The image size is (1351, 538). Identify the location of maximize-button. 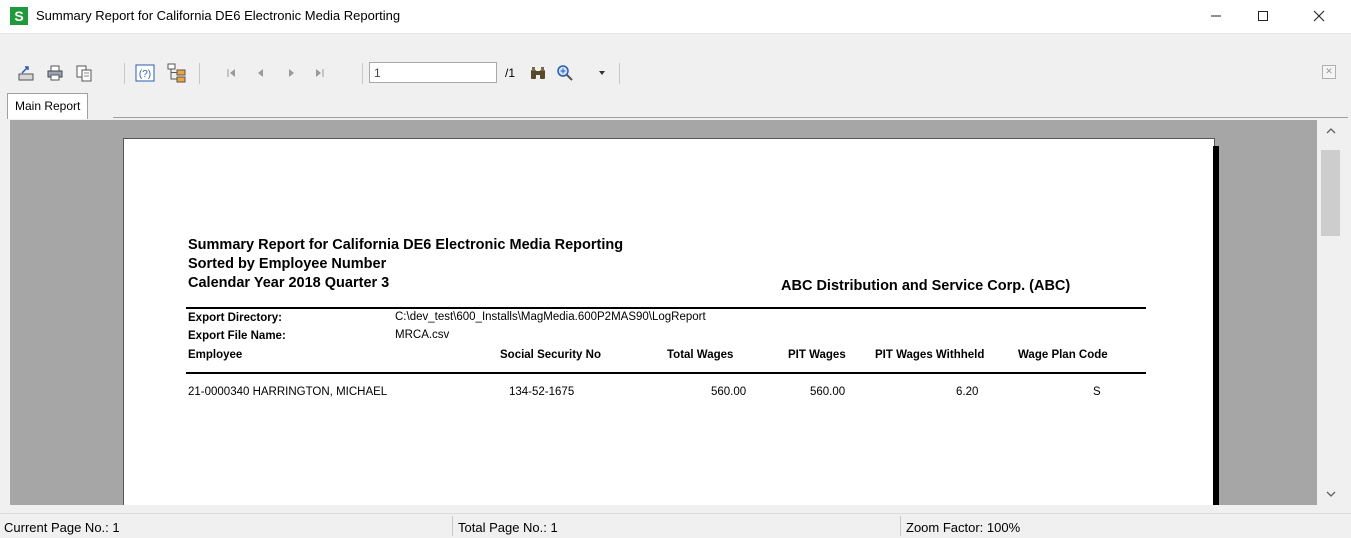
(1263, 16).